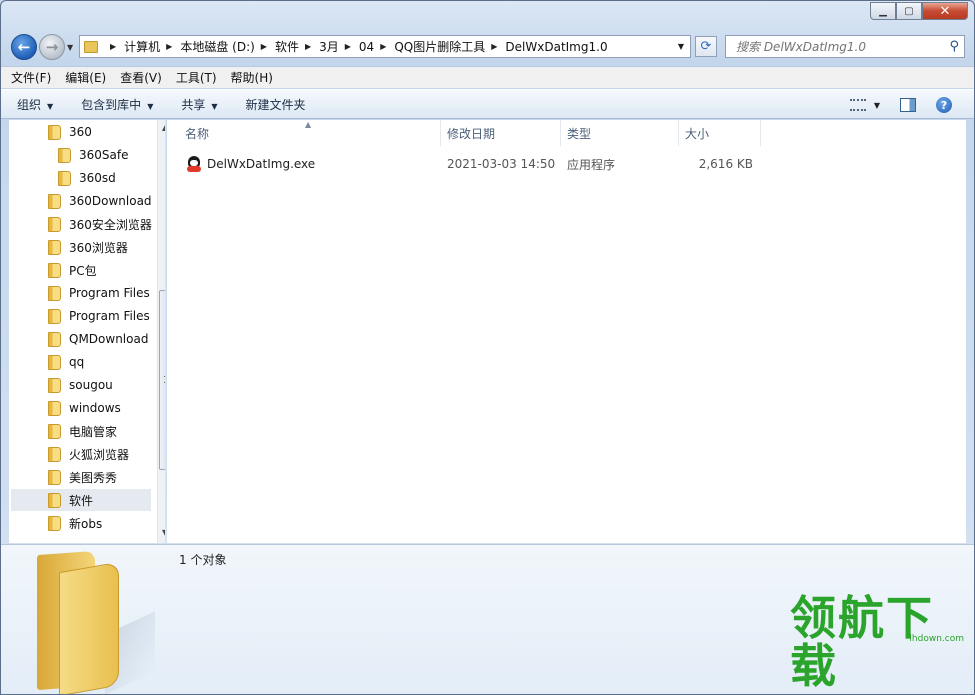  I want to click on tree-item-label: 火狐浏览器, so click(99, 454).